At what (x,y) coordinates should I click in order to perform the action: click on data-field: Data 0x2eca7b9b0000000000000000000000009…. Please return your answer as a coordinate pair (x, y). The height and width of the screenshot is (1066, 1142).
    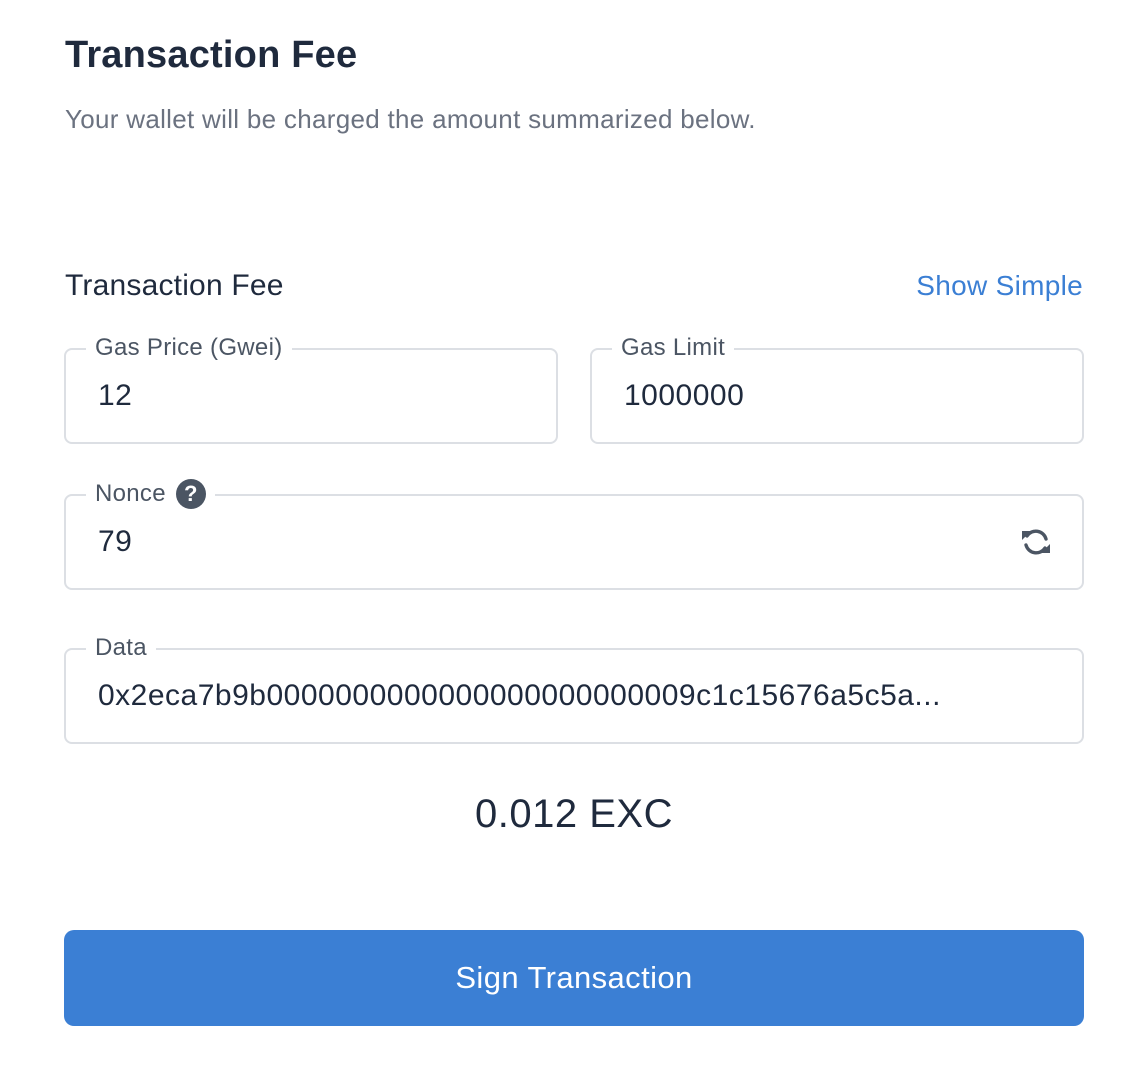
    Looking at the image, I should click on (574, 688).